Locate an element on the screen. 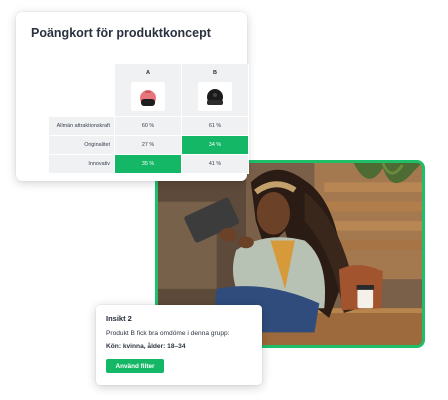 The image size is (448, 400). row-label: Innovativ is located at coordinates (82, 164).